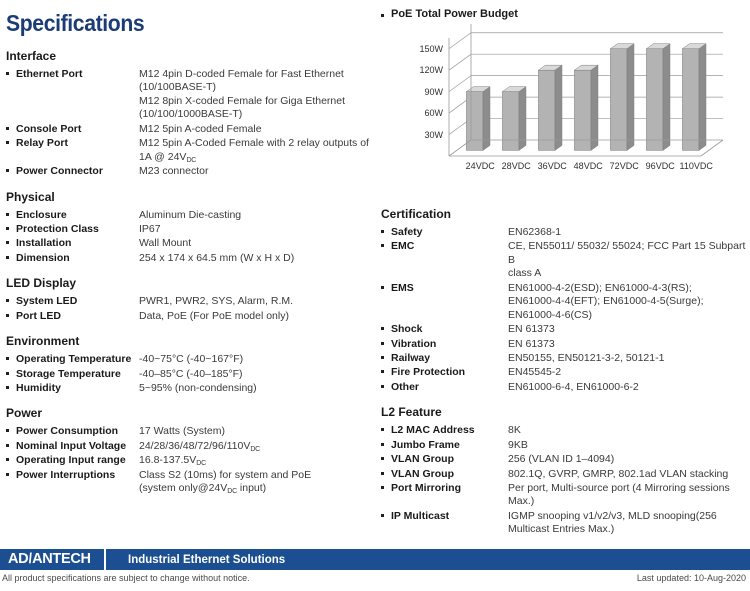 The width and height of the screenshot is (750, 591). Describe the element at coordinates (375, 559) in the screenshot. I see `footer-bar: AD\ANTECH Industrial Ethernet Solutions` at that location.